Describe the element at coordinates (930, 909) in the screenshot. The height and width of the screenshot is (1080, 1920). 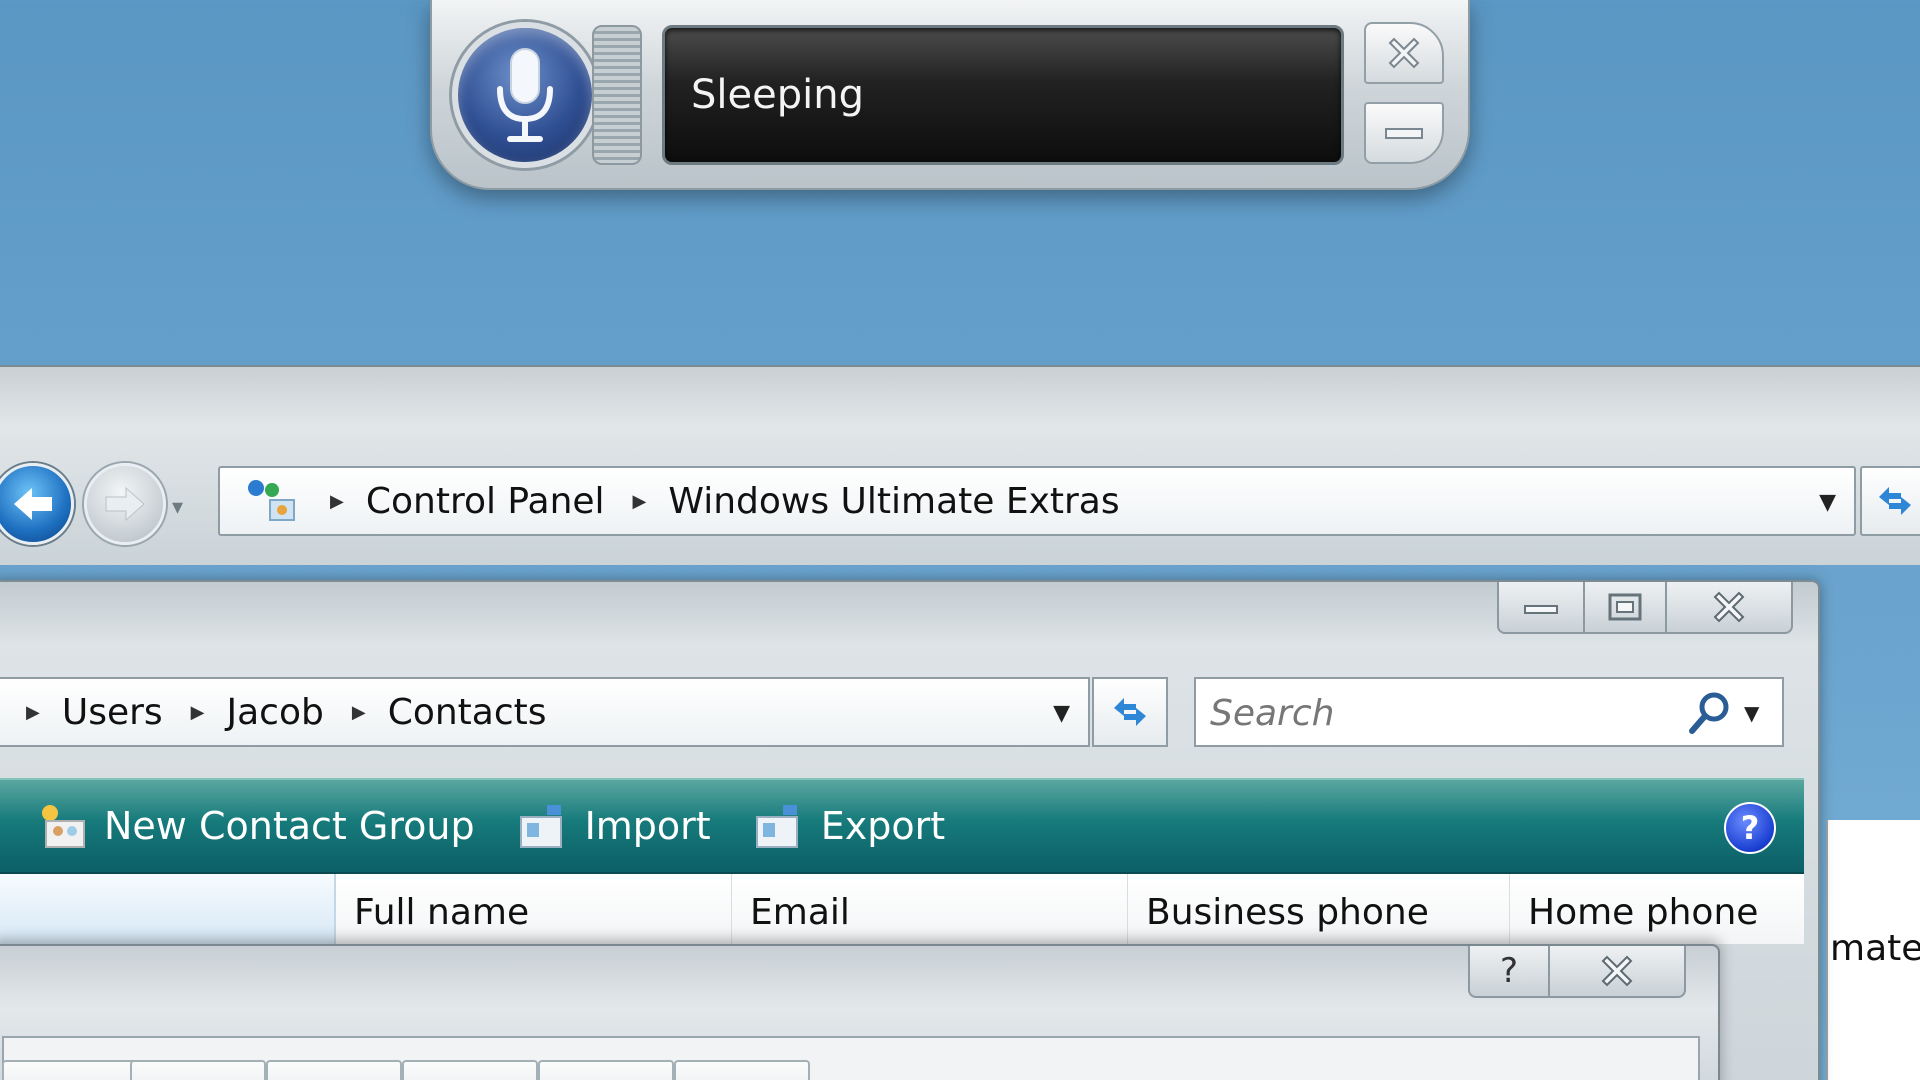
I see `column-header-email: Email` at that location.